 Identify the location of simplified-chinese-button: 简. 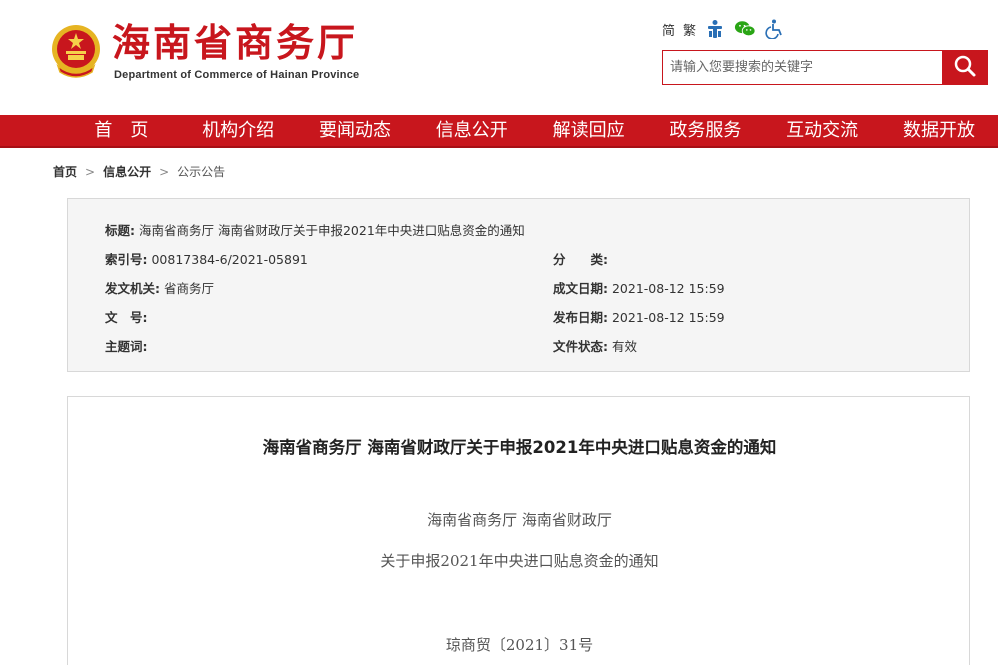
(668, 29).